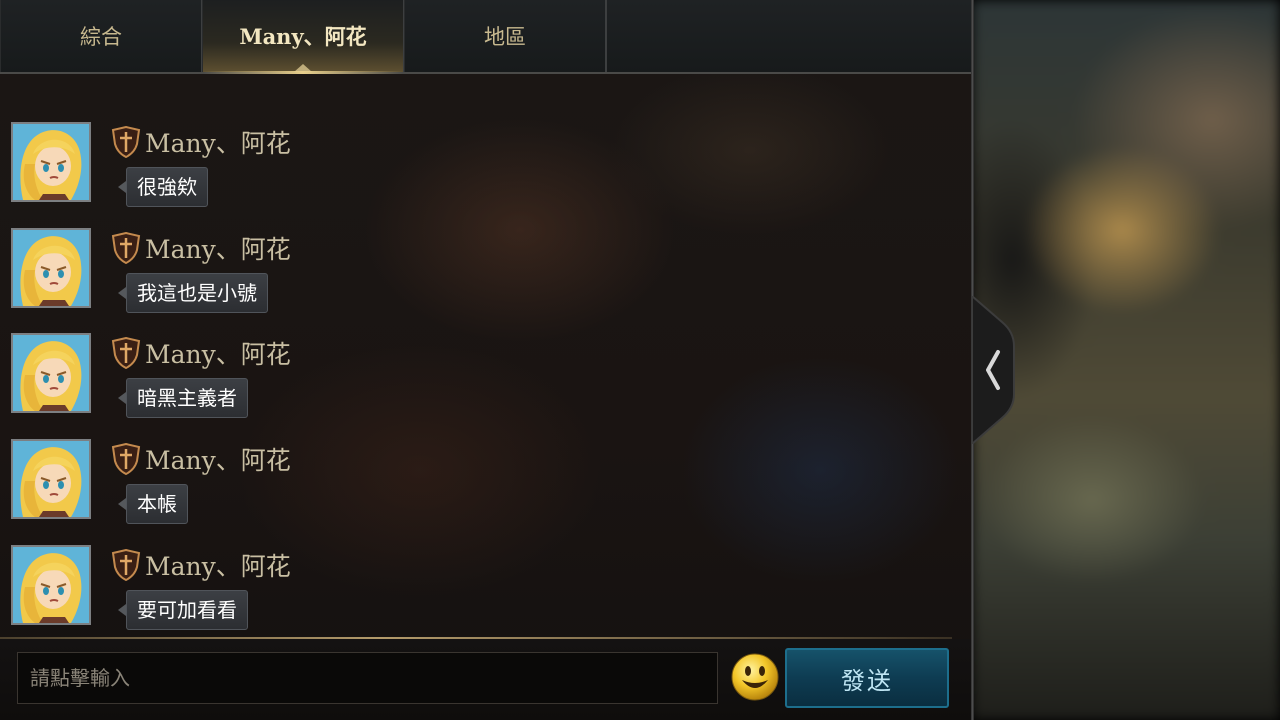 The image size is (1280, 720). I want to click on message-text: 我這也是小號, so click(197, 293).